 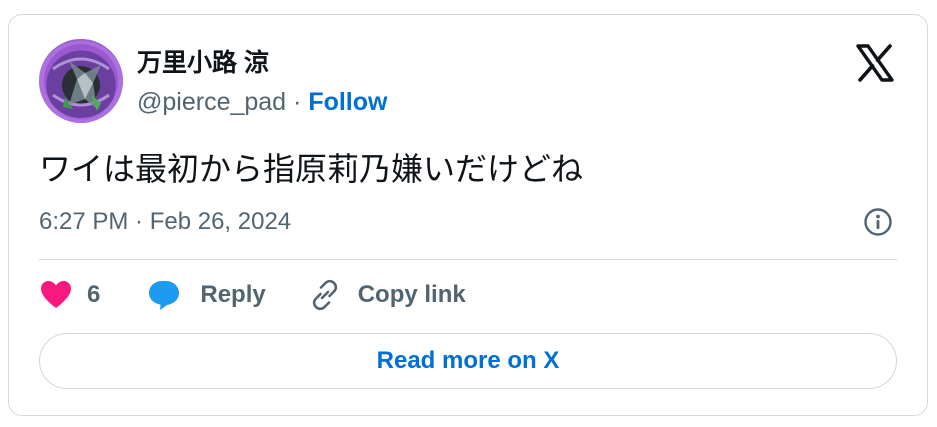 I want to click on author-display-name: 万里小路 涼, so click(x=203, y=63).